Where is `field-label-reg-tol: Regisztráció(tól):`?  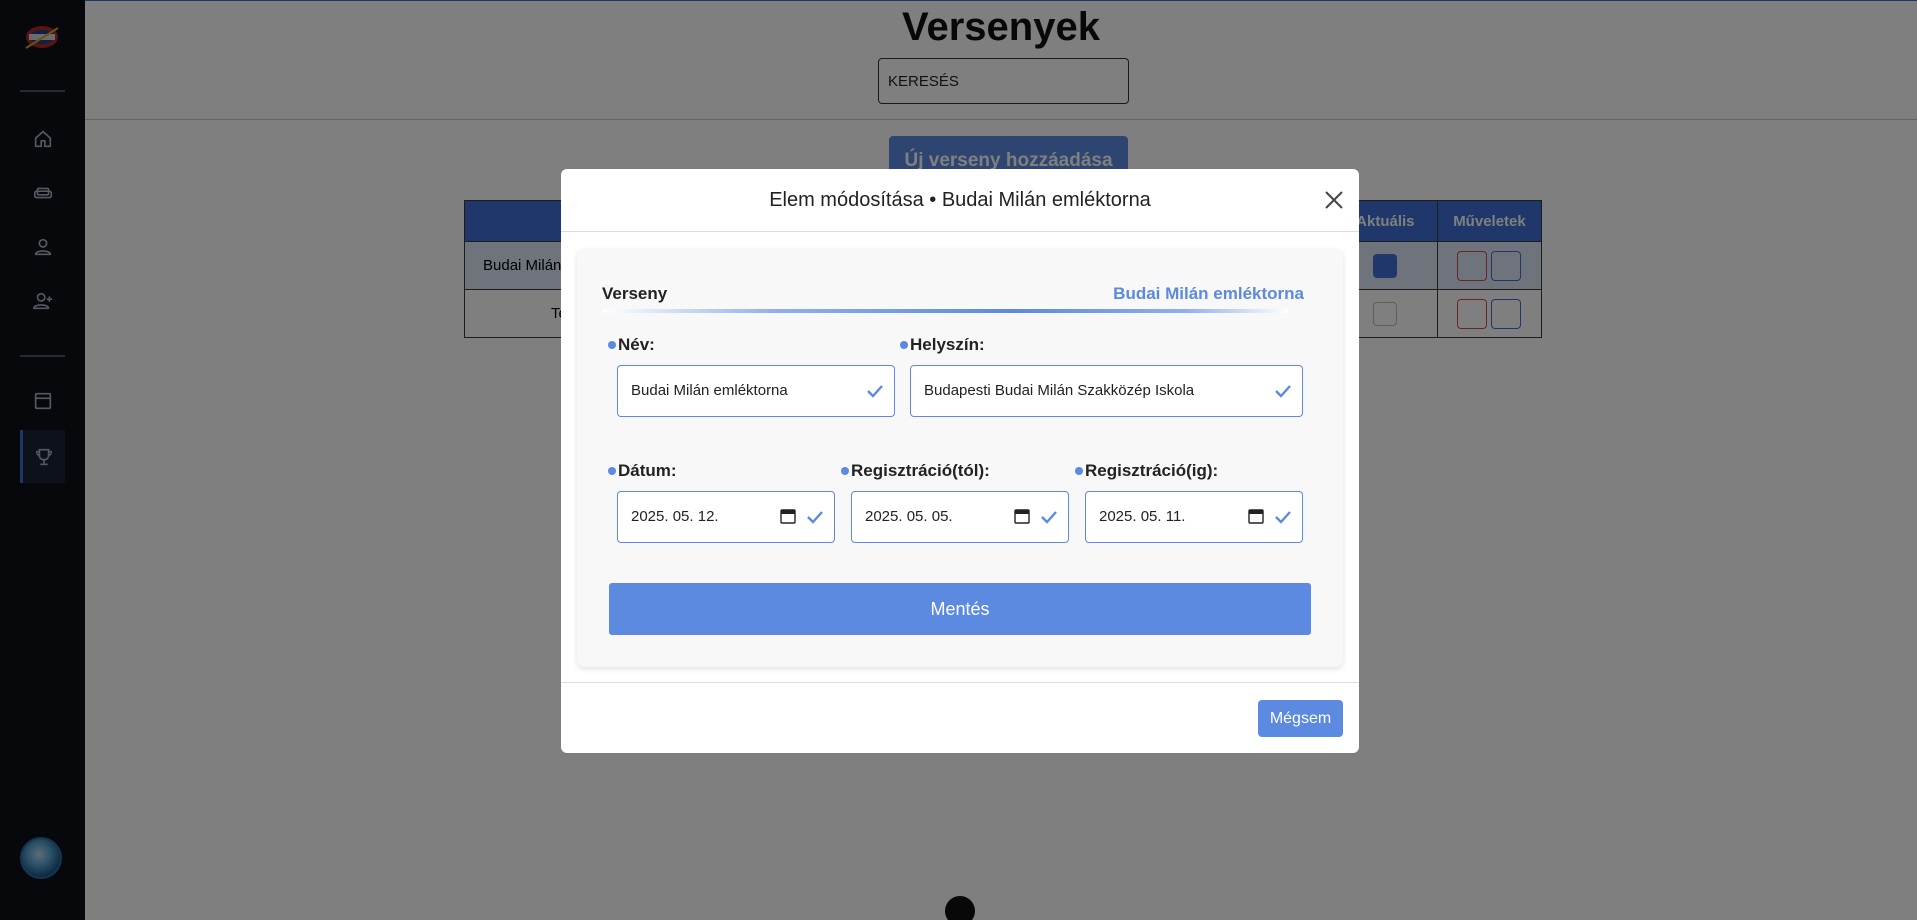
field-label-reg-tol: Regisztráció(tól): is located at coordinates (915, 471).